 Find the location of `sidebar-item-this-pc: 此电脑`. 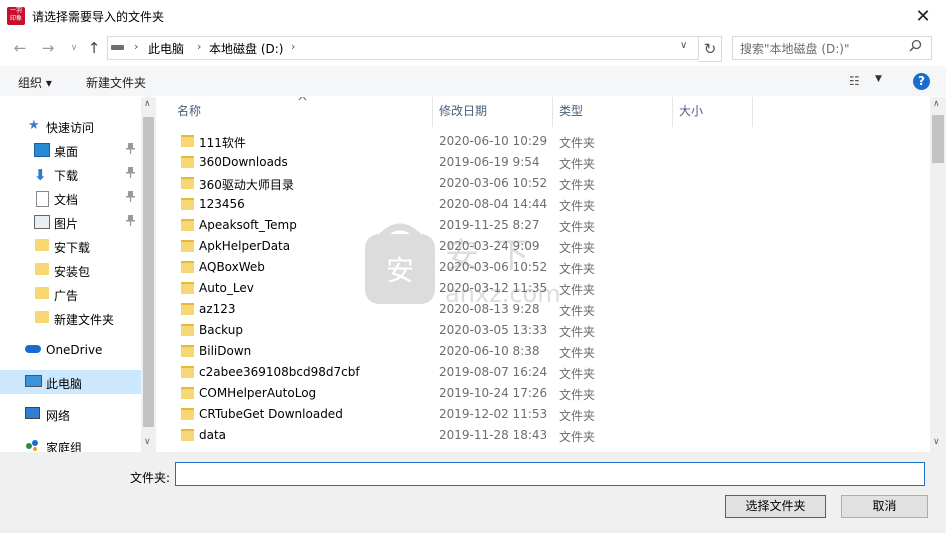

sidebar-item-this-pc: 此电脑 is located at coordinates (70, 382).